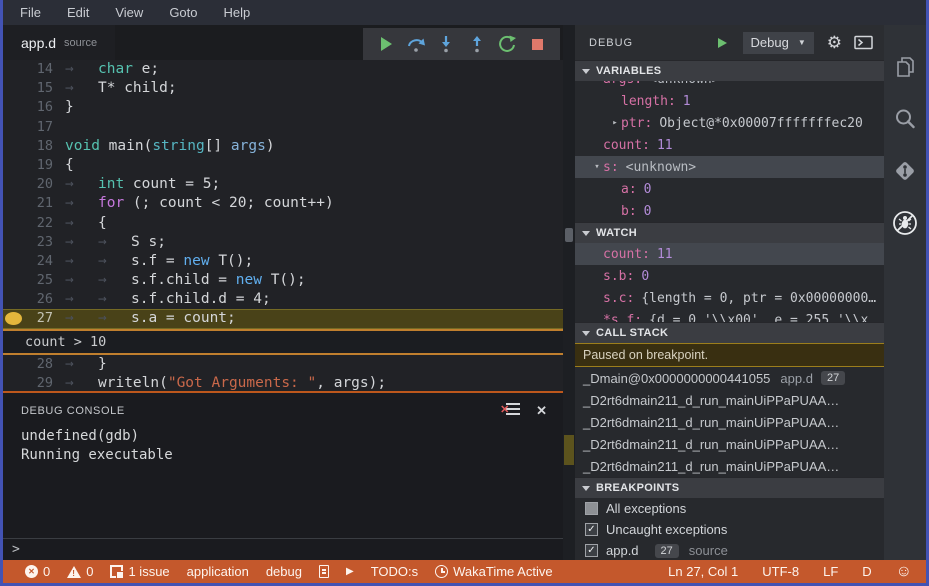 This screenshot has width=929, height=586. I want to click on line-number: 24, so click(44, 260).